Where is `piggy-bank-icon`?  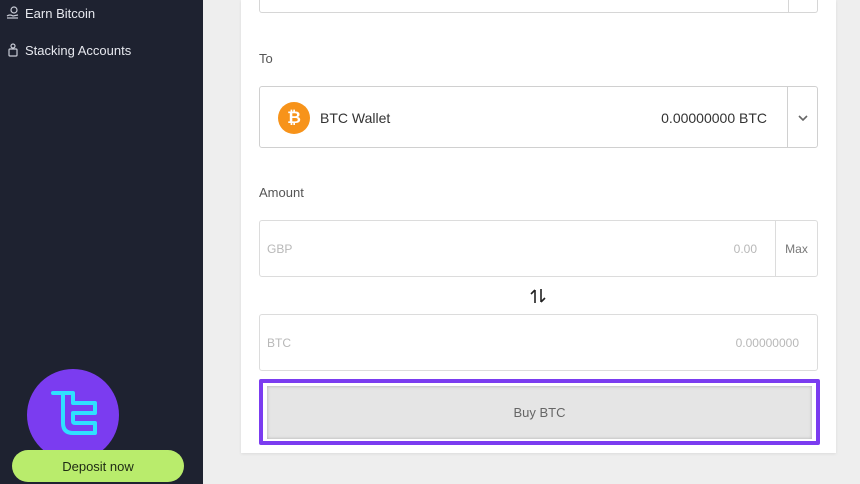
piggy-bank-icon is located at coordinates (13, 50).